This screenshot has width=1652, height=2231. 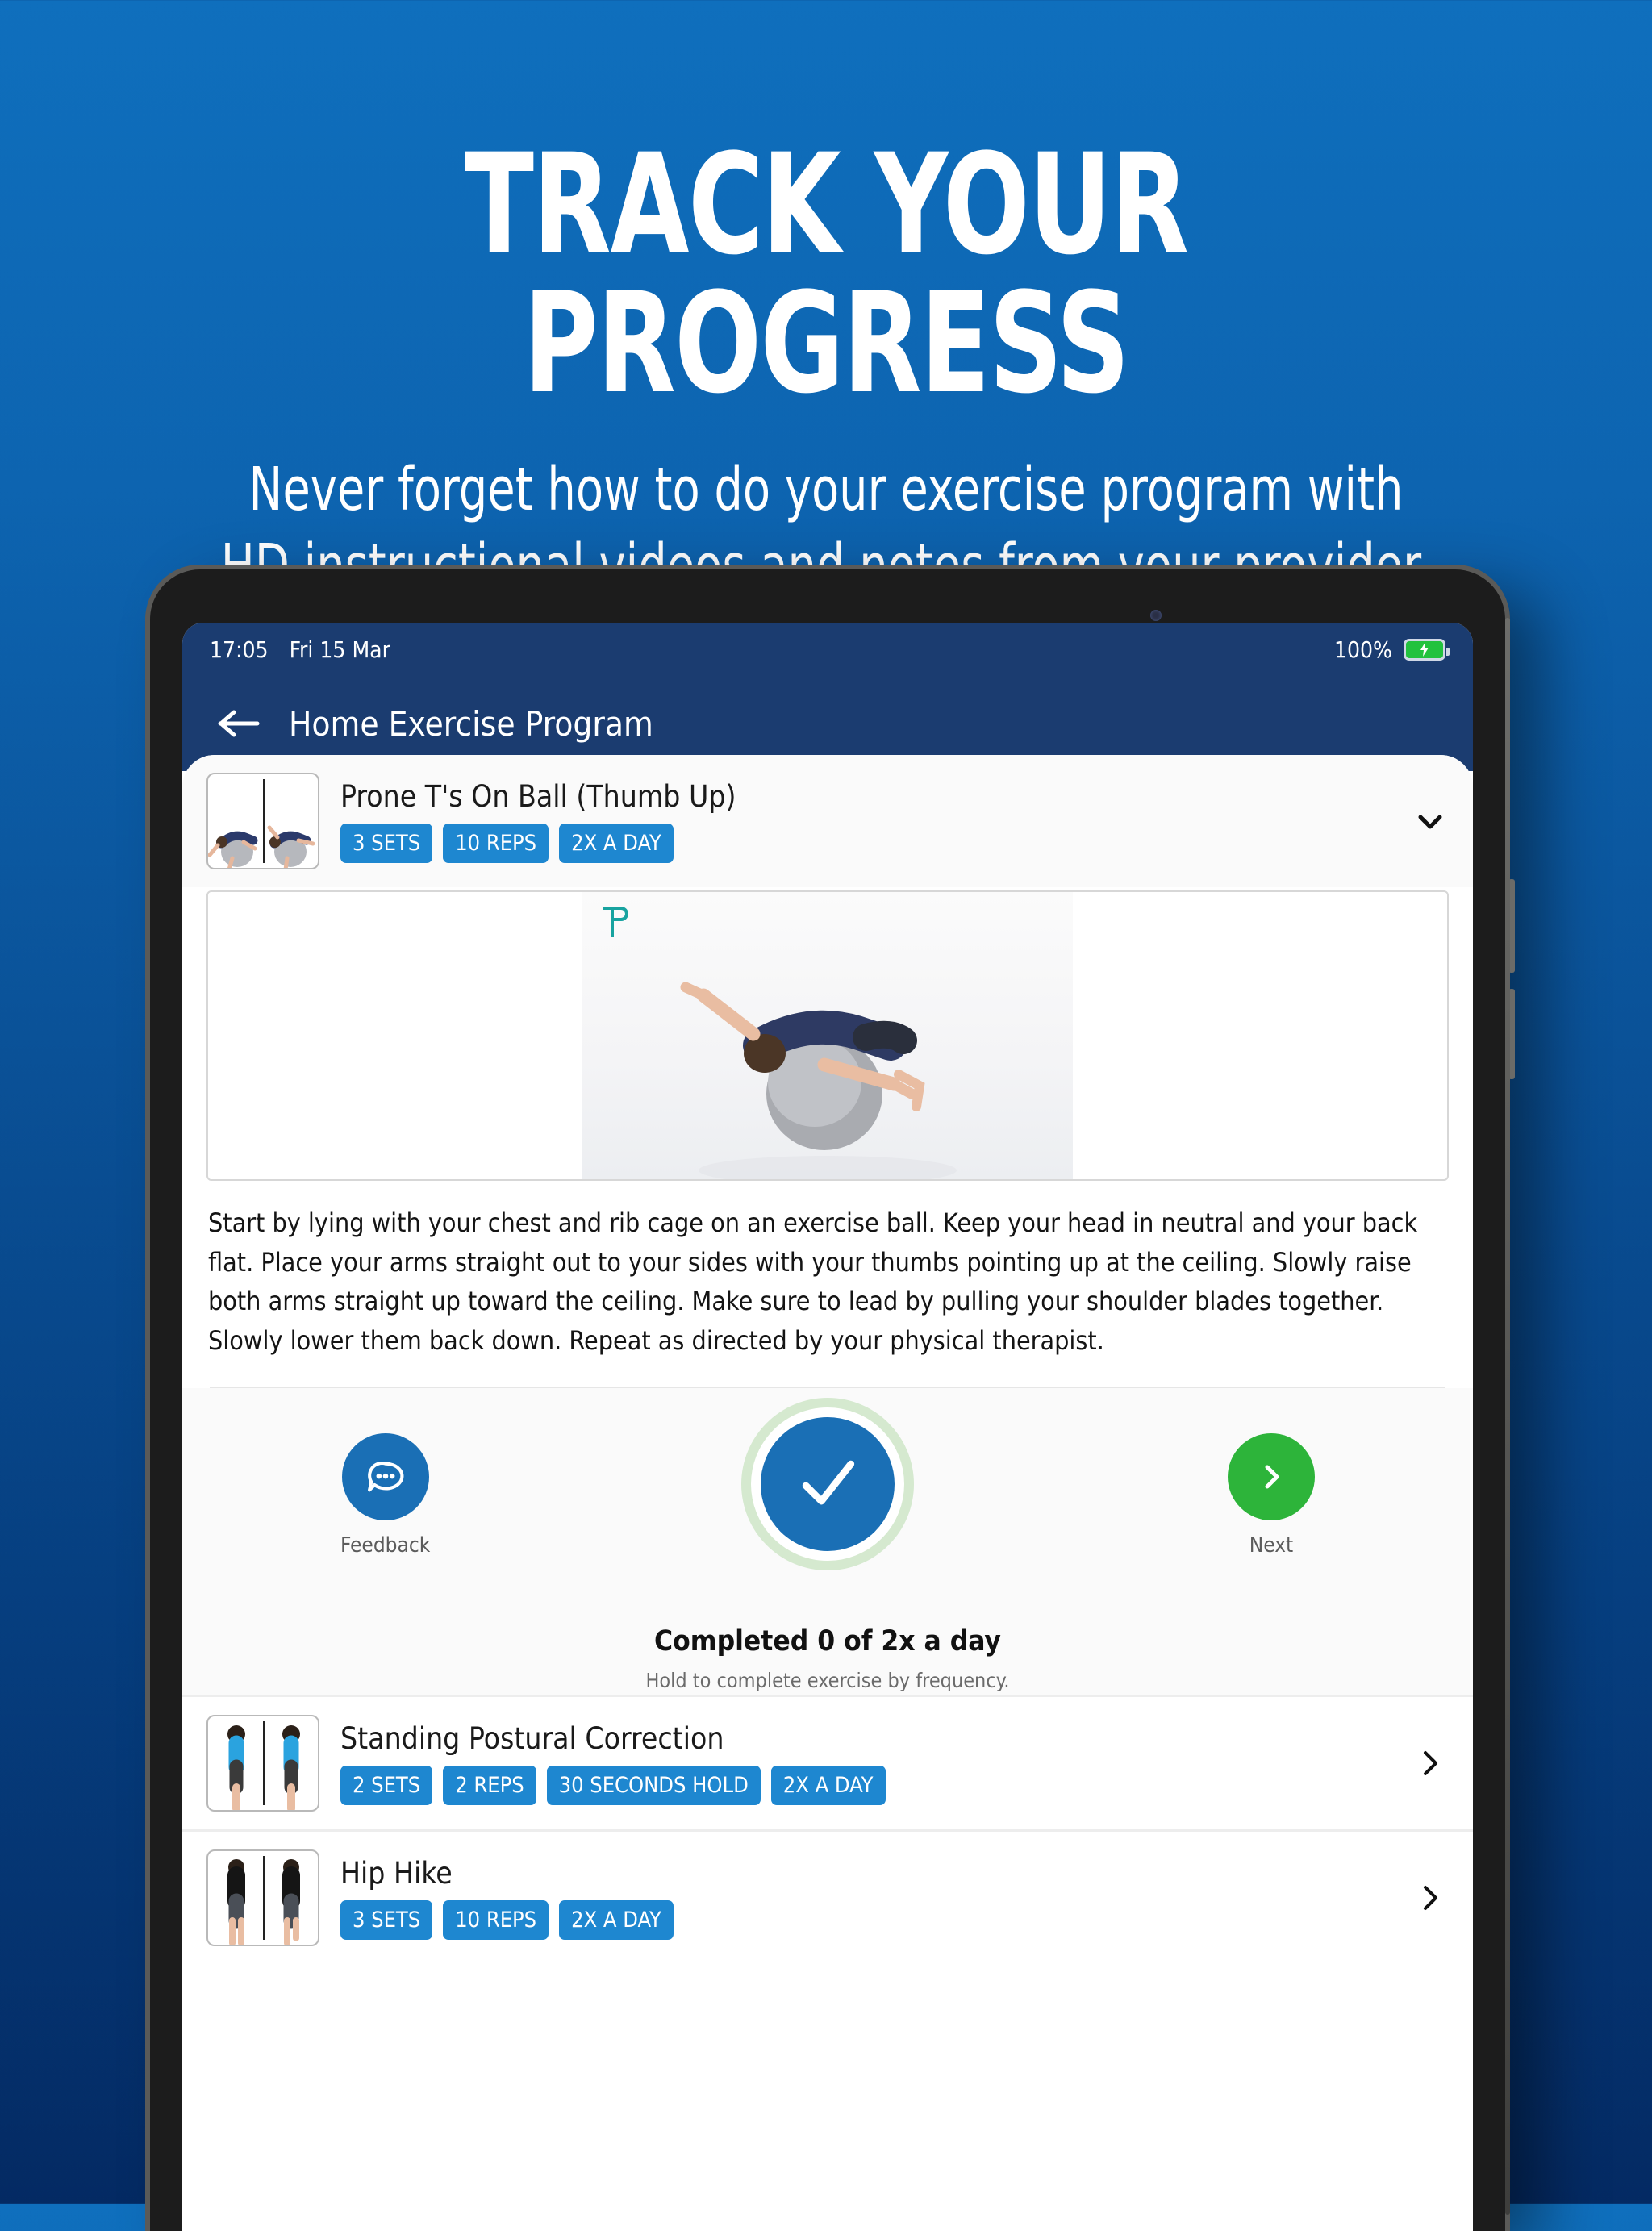 I want to click on badge-sets: 2 SETS, so click(x=386, y=1785).